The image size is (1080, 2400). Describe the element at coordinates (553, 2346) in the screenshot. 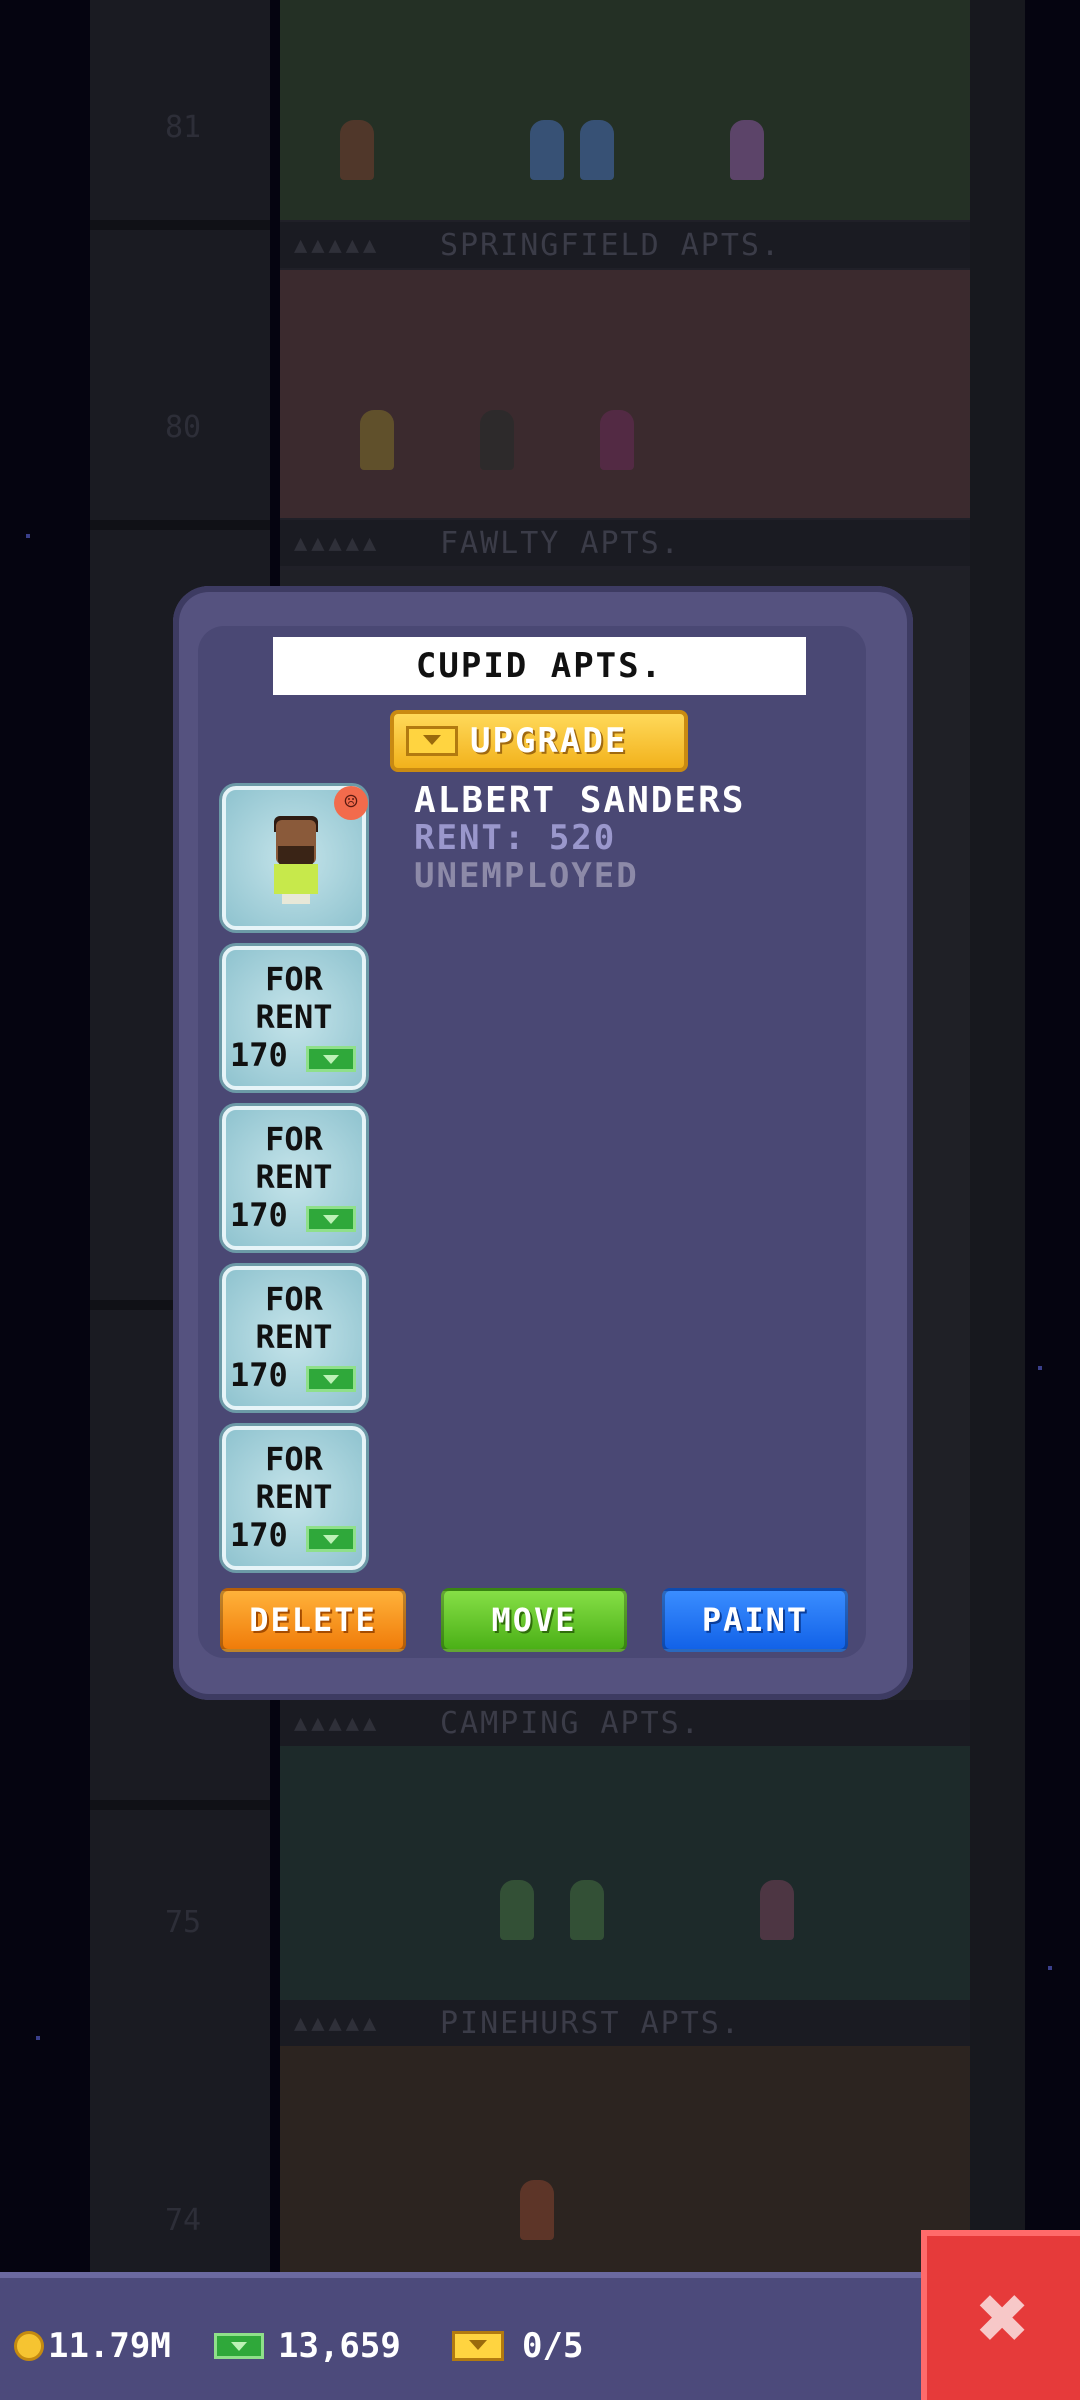

I see `bux-value: 0/5` at that location.